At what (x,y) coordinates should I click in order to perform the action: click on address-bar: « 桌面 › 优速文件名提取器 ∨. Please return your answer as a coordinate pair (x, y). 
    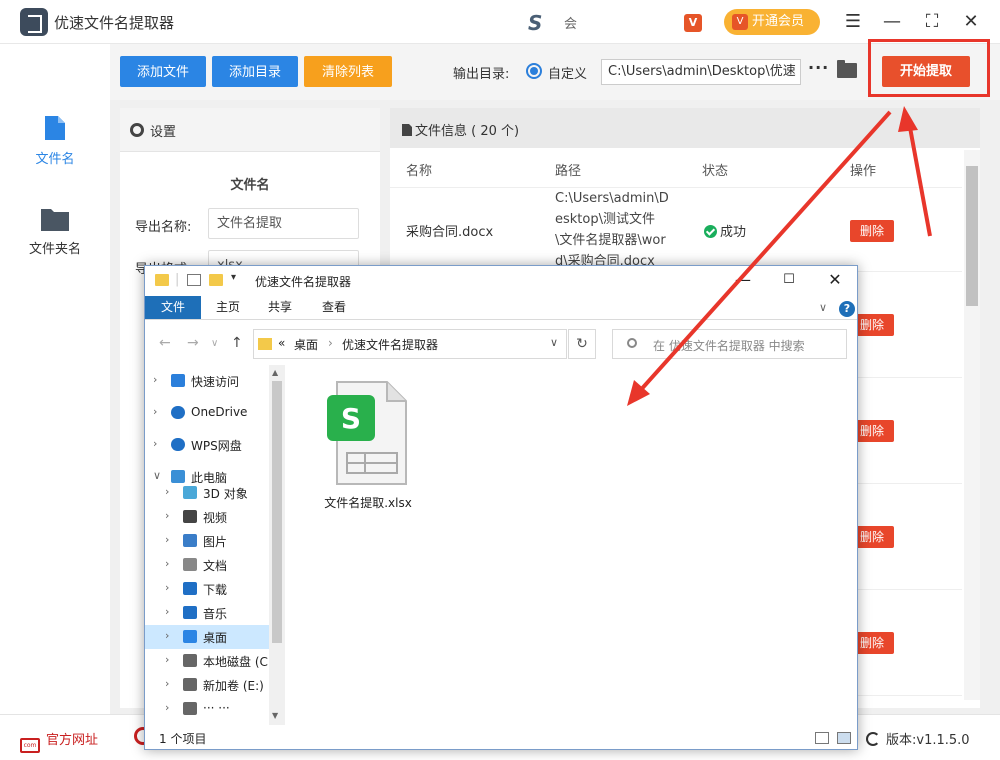
    Looking at the image, I should click on (410, 344).